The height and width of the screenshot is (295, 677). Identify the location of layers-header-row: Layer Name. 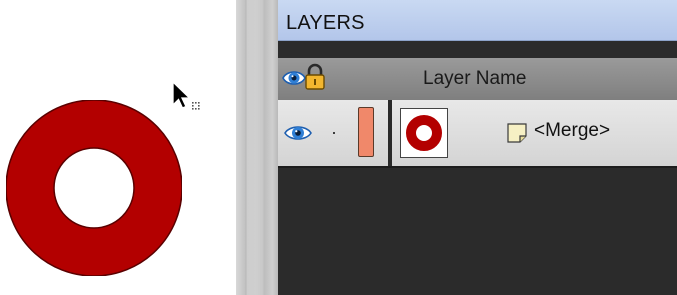
(477, 79).